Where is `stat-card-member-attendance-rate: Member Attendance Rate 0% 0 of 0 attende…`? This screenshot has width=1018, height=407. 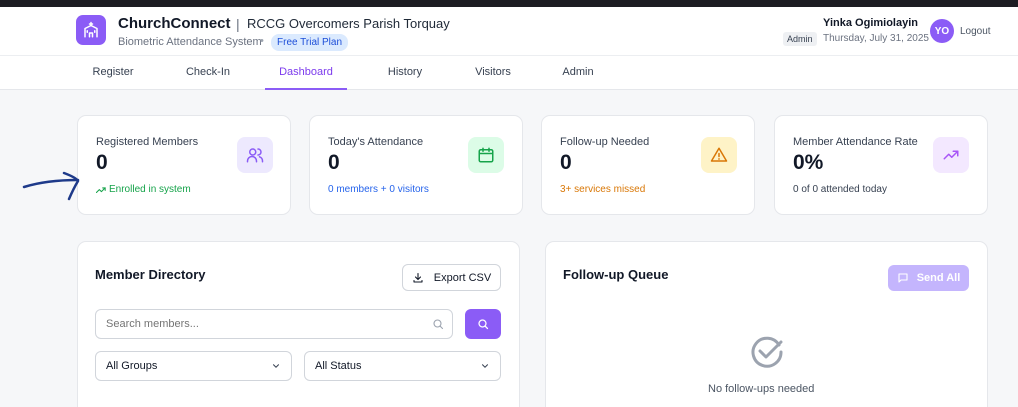 stat-card-member-attendance-rate: Member Attendance Rate 0% 0 of 0 attende… is located at coordinates (881, 165).